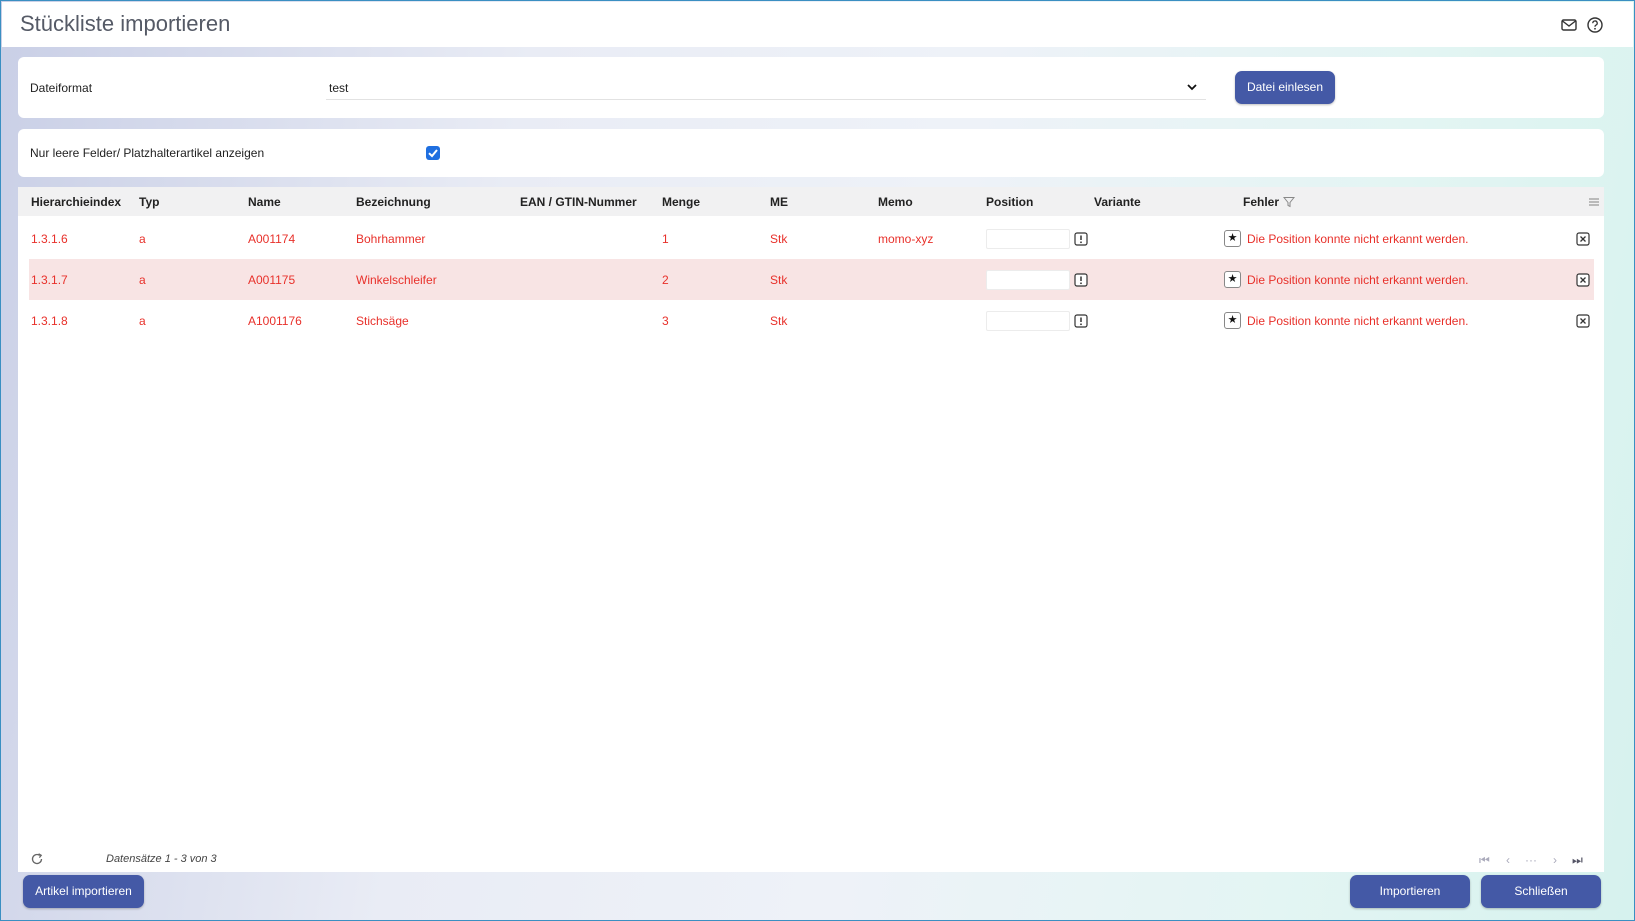 The image size is (1635, 921). I want to click on column-header: EAN / GTIN-Nummer, so click(578, 202).